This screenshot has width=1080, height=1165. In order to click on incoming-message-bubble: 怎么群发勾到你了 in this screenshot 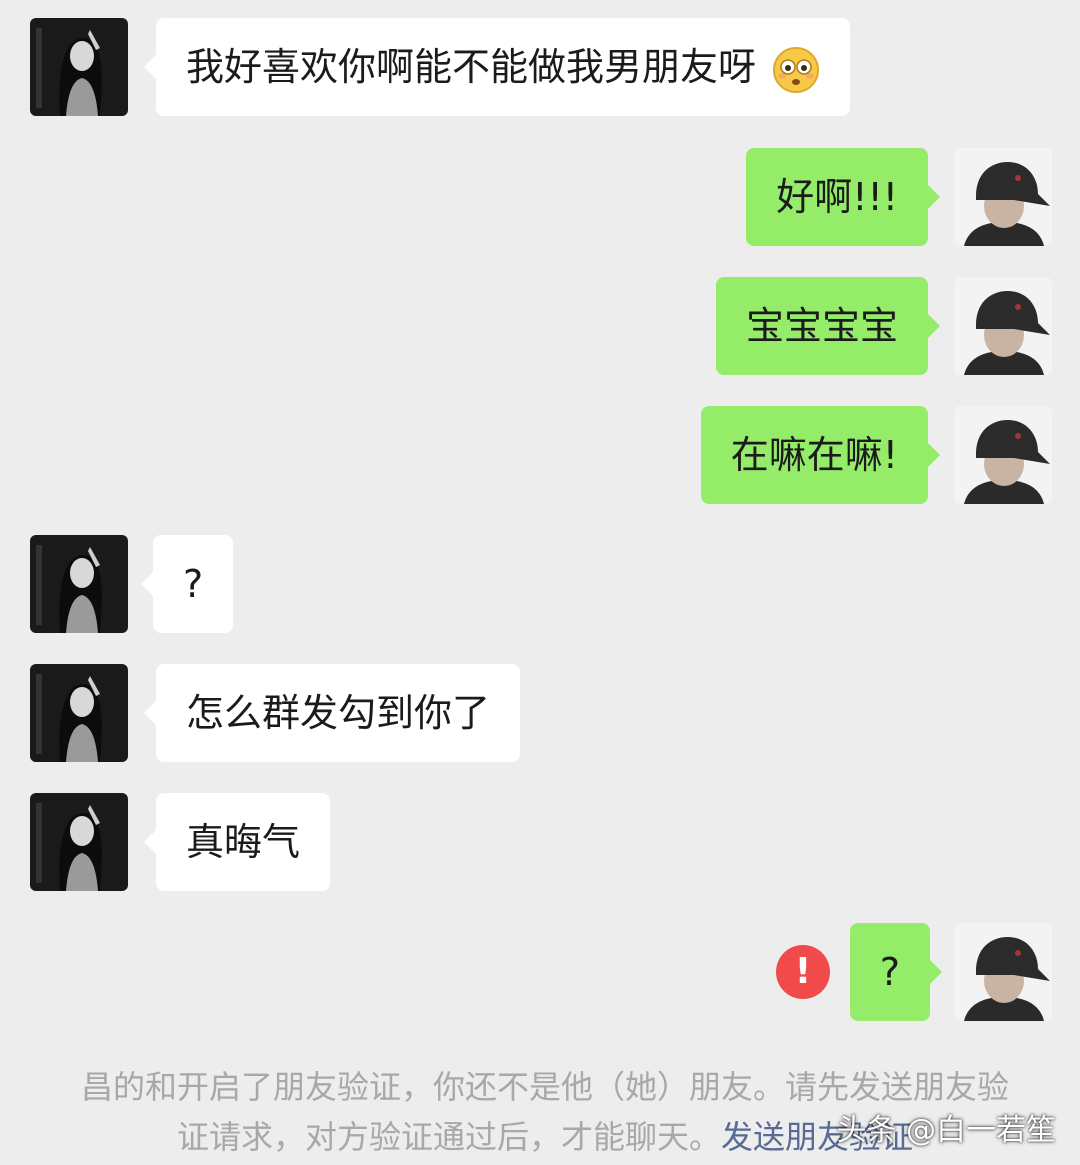, I will do `click(332, 713)`.